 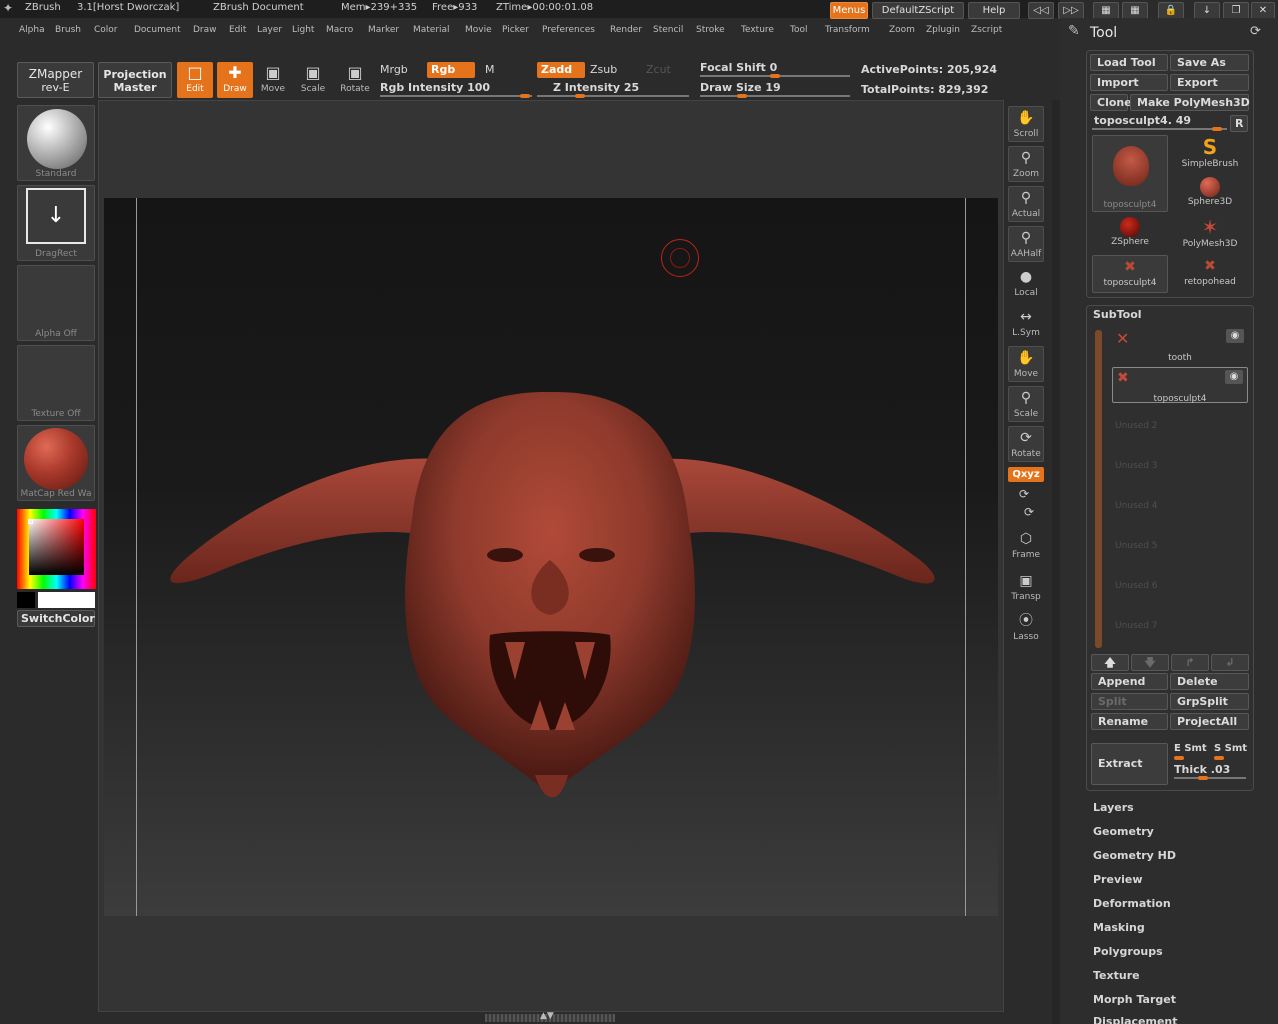 I want to click on material-picker: MatCap Red Wa, so click(x=56, y=463).